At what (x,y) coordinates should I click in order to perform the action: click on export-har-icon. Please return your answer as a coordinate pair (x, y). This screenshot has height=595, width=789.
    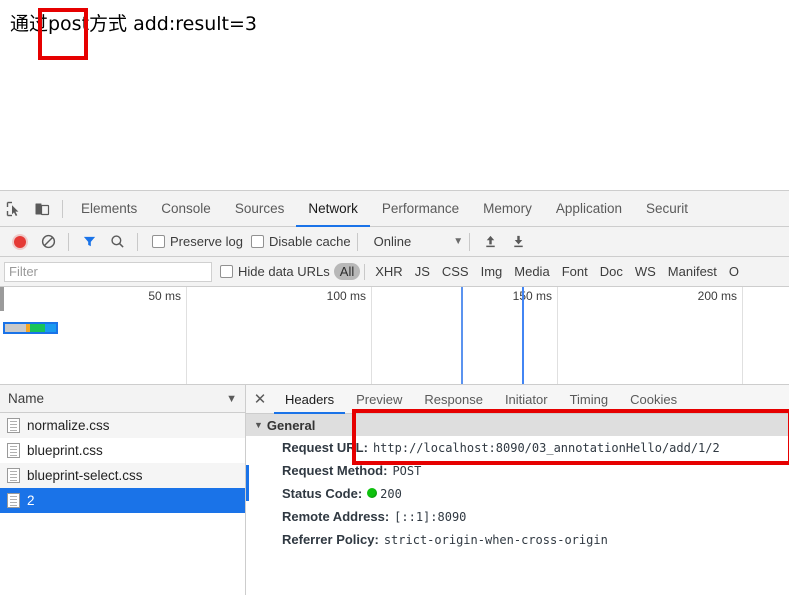
    Looking at the image, I should click on (518, 242).